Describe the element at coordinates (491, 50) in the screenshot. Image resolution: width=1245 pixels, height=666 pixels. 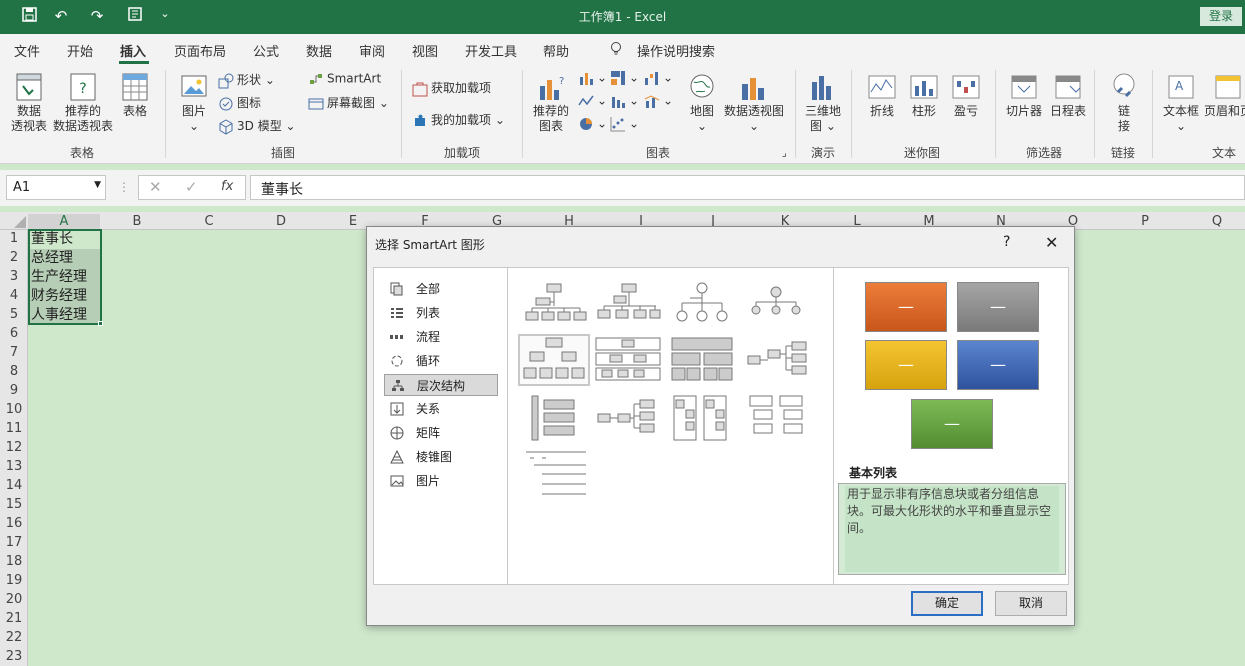
I see `tab-developer: 开发工具` at that location.